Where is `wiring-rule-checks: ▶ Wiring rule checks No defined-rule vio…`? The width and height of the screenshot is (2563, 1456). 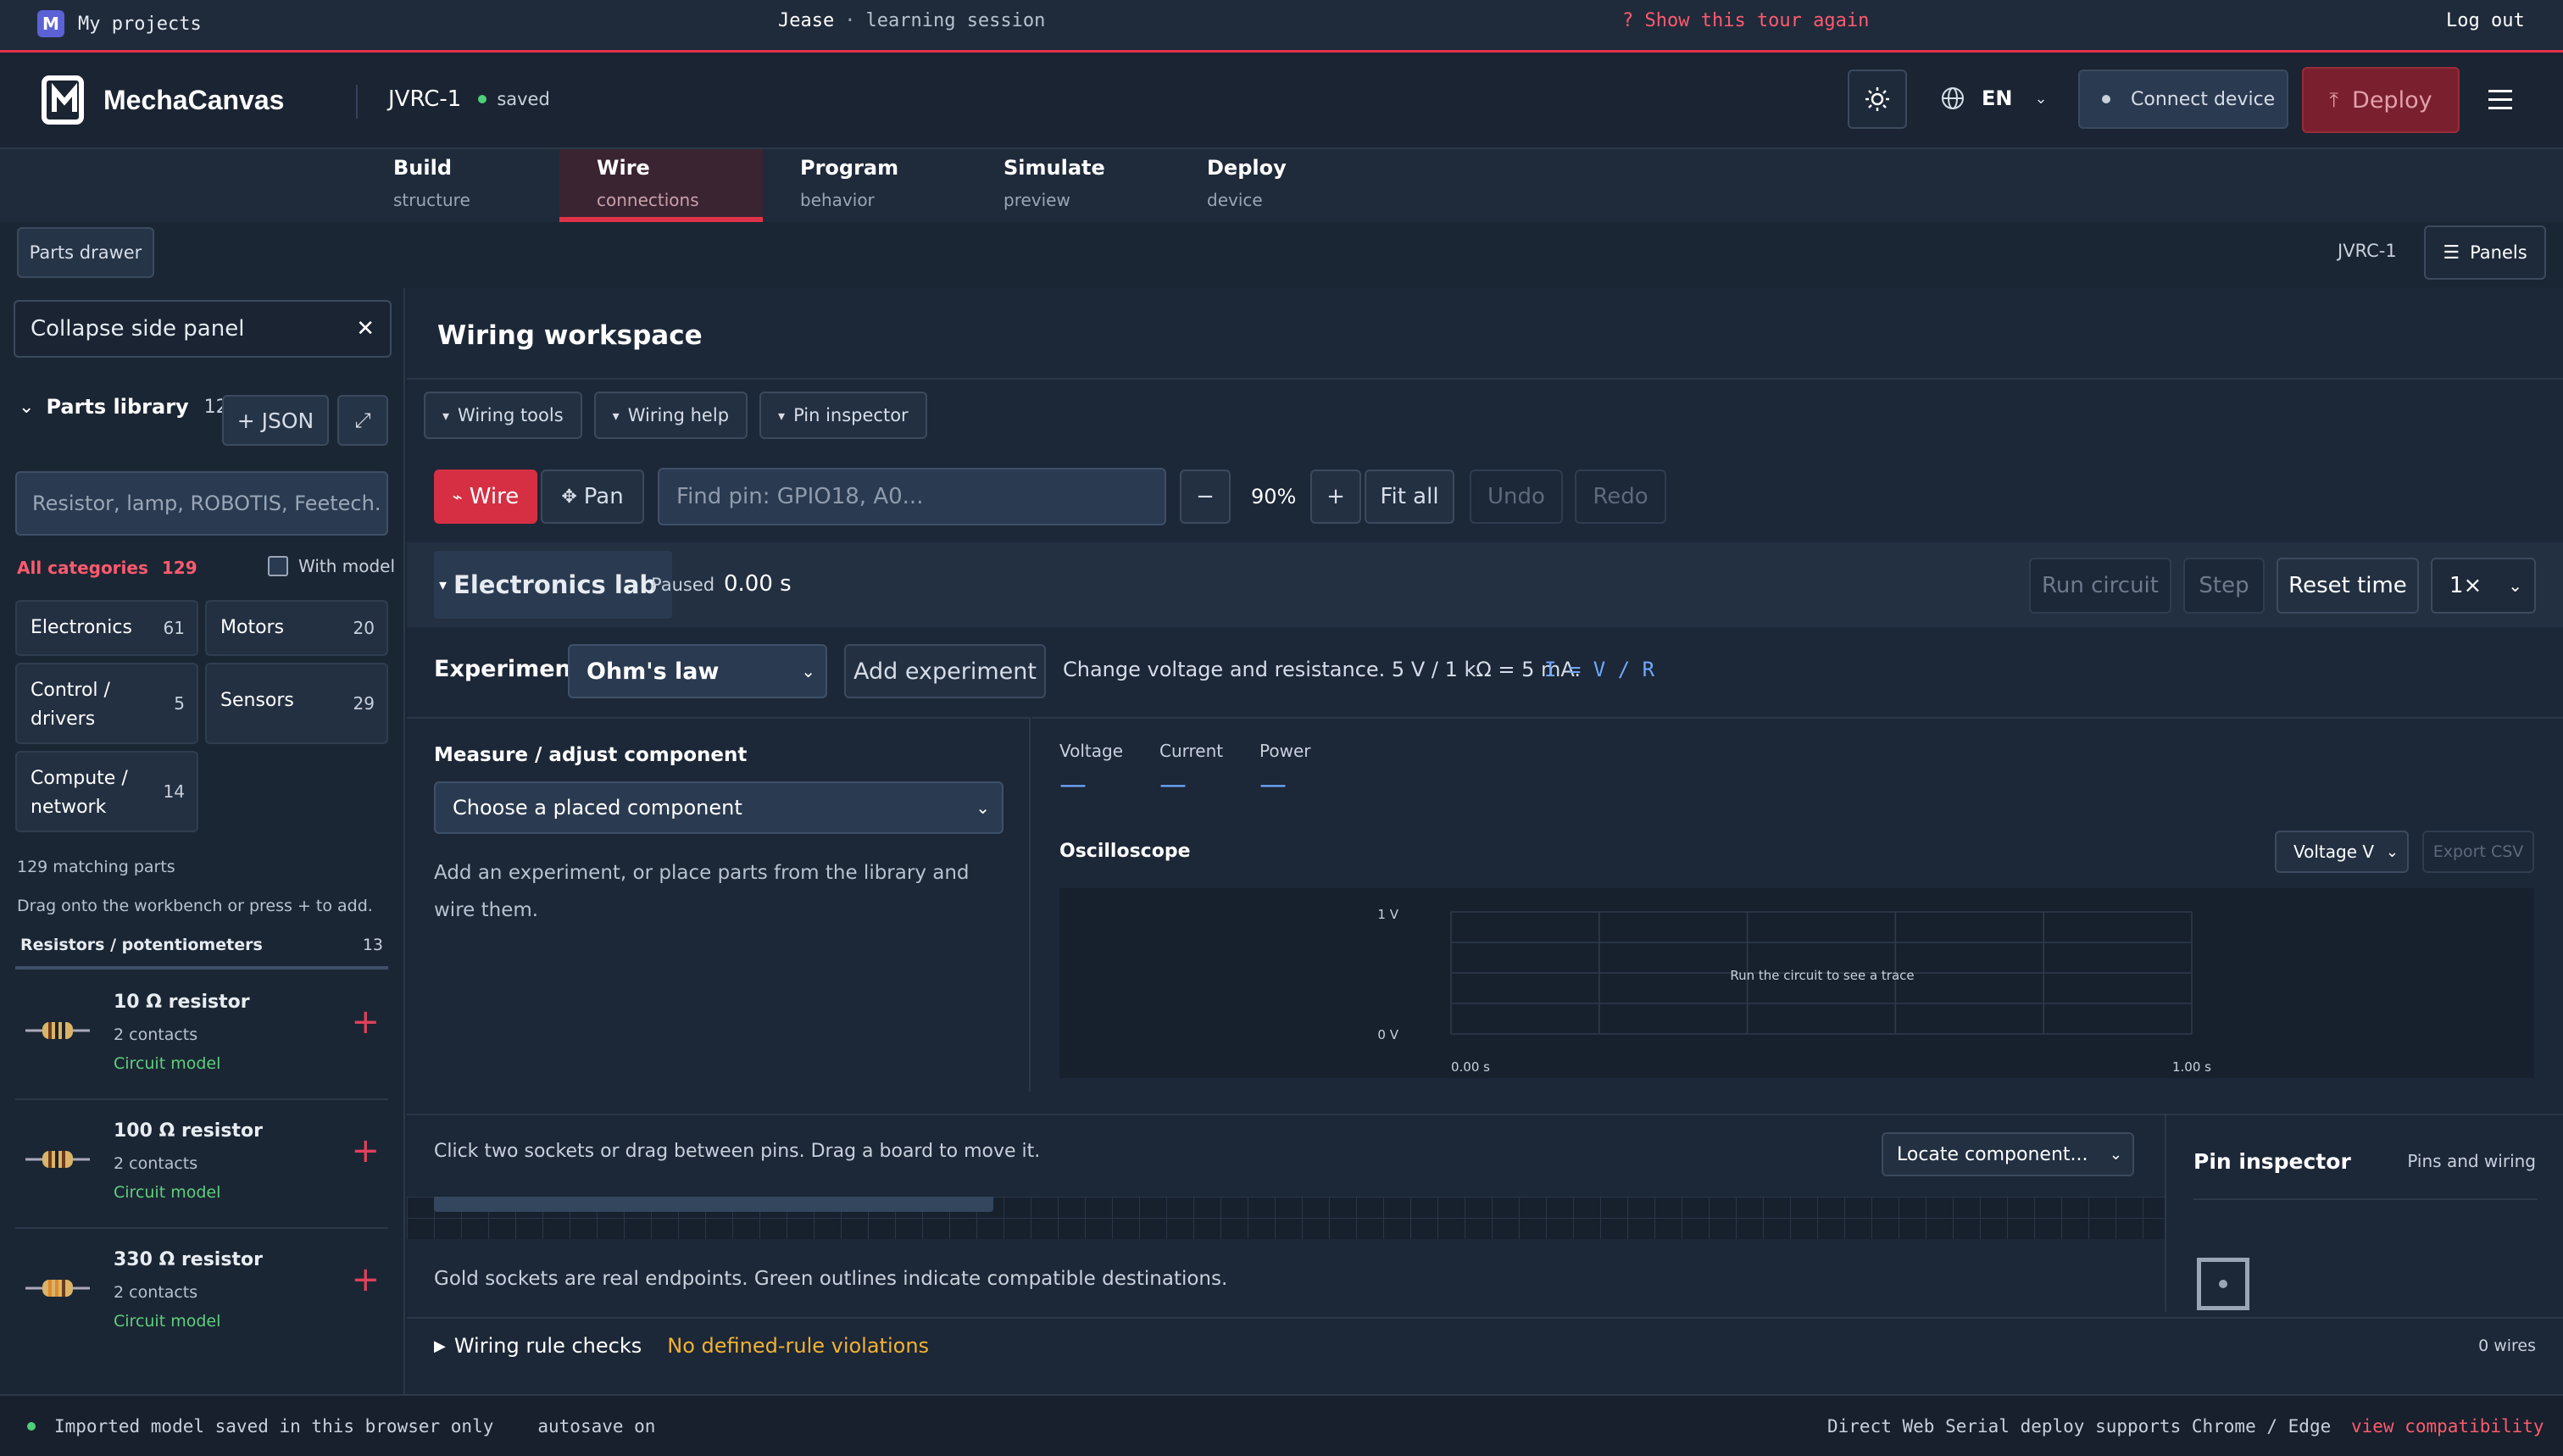 wiring-rule-checks: ▶ Wiring rule checks No defined-rule vio… is located at coordinates (1485, 1345).